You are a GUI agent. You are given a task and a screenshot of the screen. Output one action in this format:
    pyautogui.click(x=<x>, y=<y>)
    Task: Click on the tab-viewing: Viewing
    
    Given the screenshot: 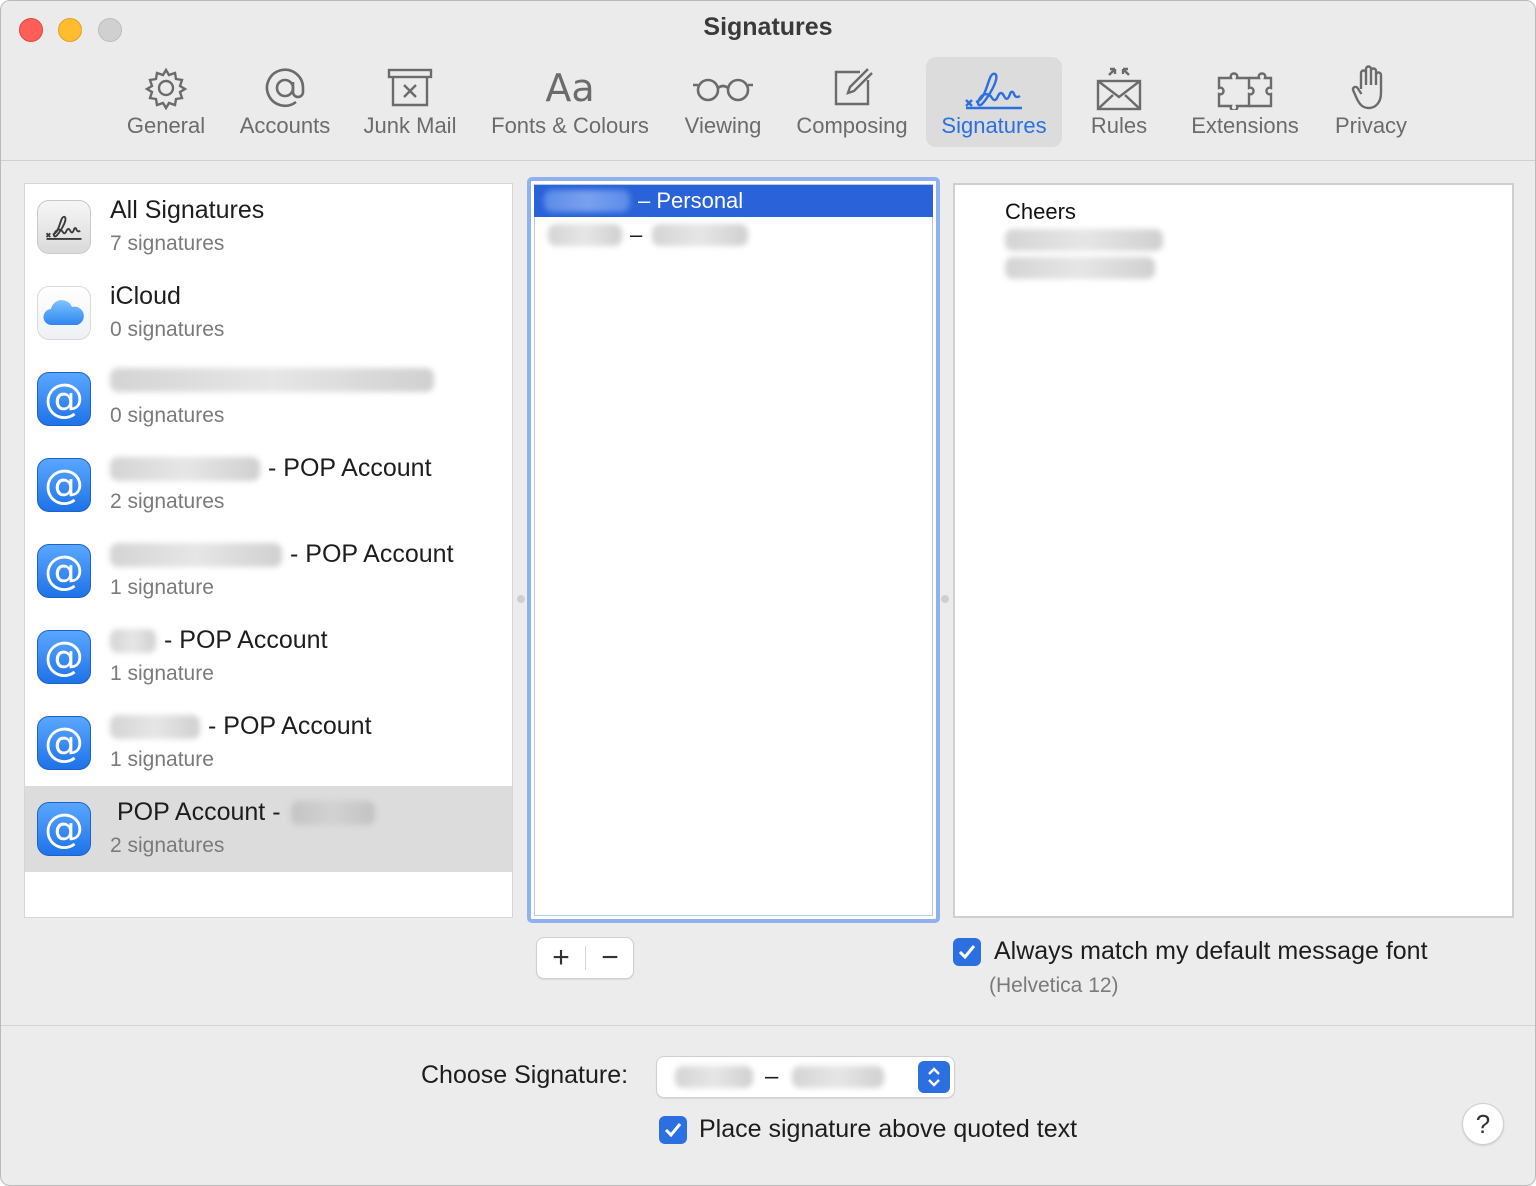 What is the action you would take?
    pyautogui.click(x=723, y=102)
    